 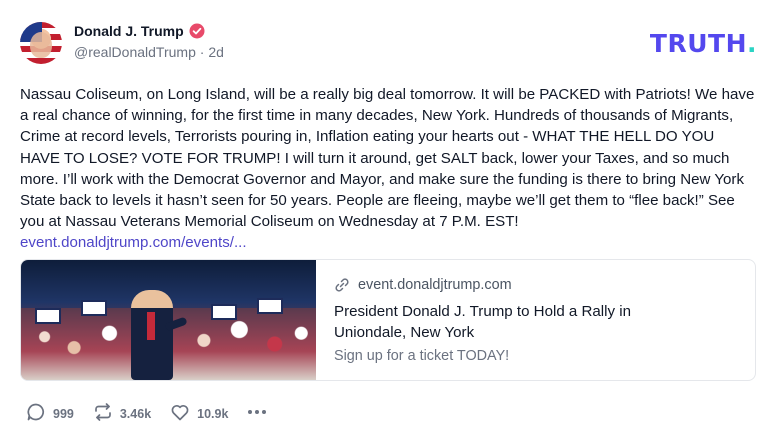 I want to click on more-options-button, so click(x=257, y=413).